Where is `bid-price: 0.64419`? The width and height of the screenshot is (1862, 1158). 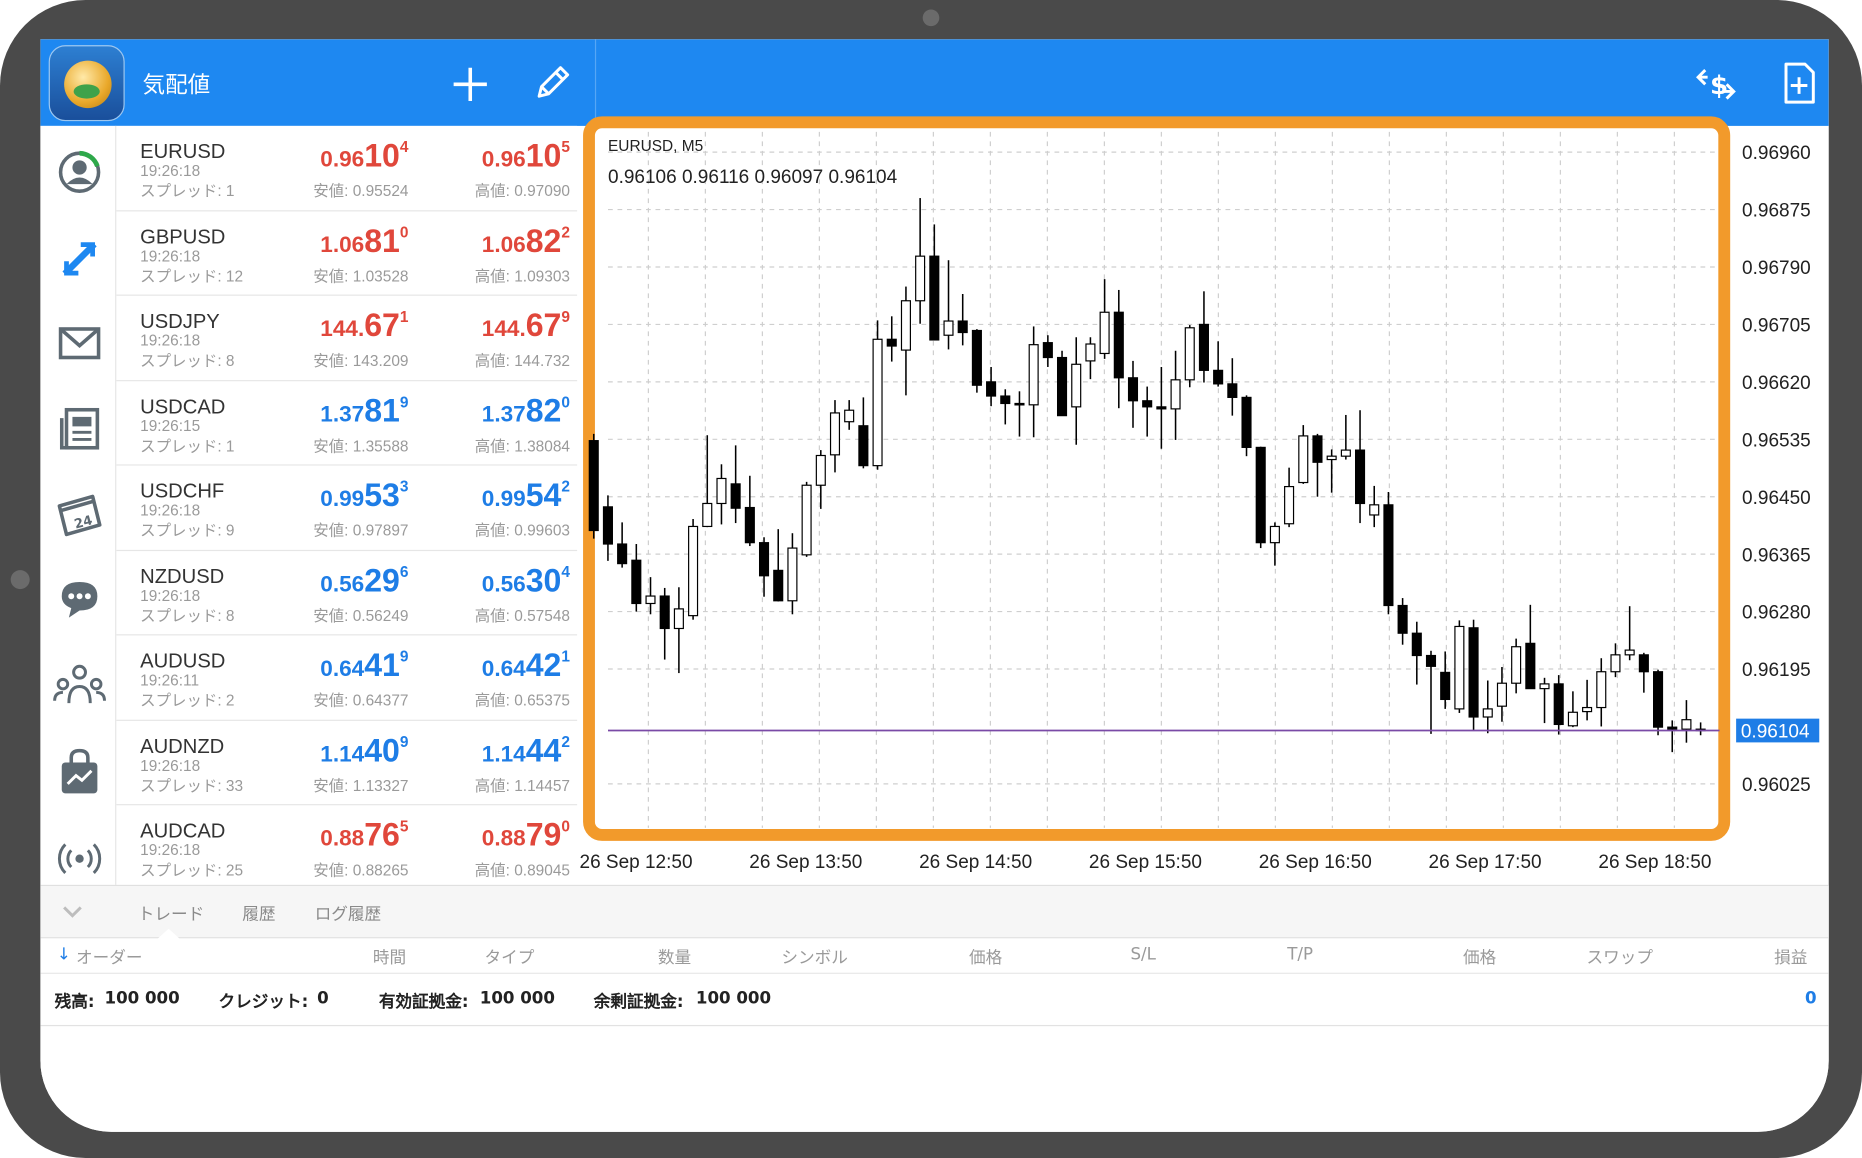
bid-price: 0.64419 is located at coordinates (325, 665).